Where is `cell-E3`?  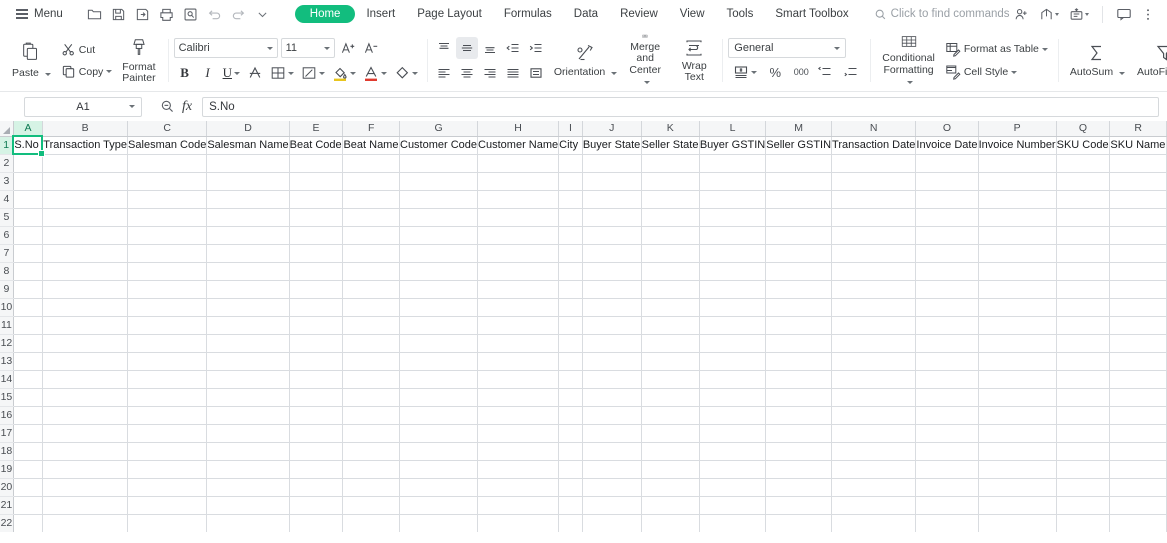
cell-E3 is located at coordinates (316, 181).